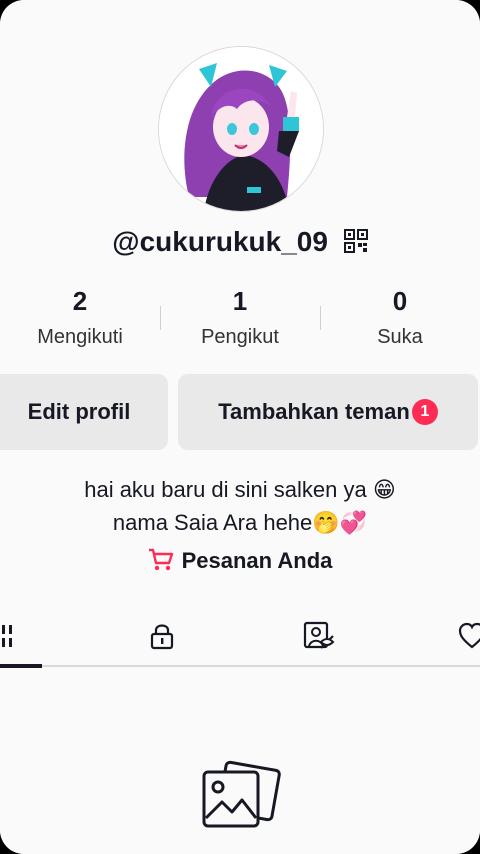  I want to click on add-friends-button: Tambahkan teman 1, so click(328, 412).